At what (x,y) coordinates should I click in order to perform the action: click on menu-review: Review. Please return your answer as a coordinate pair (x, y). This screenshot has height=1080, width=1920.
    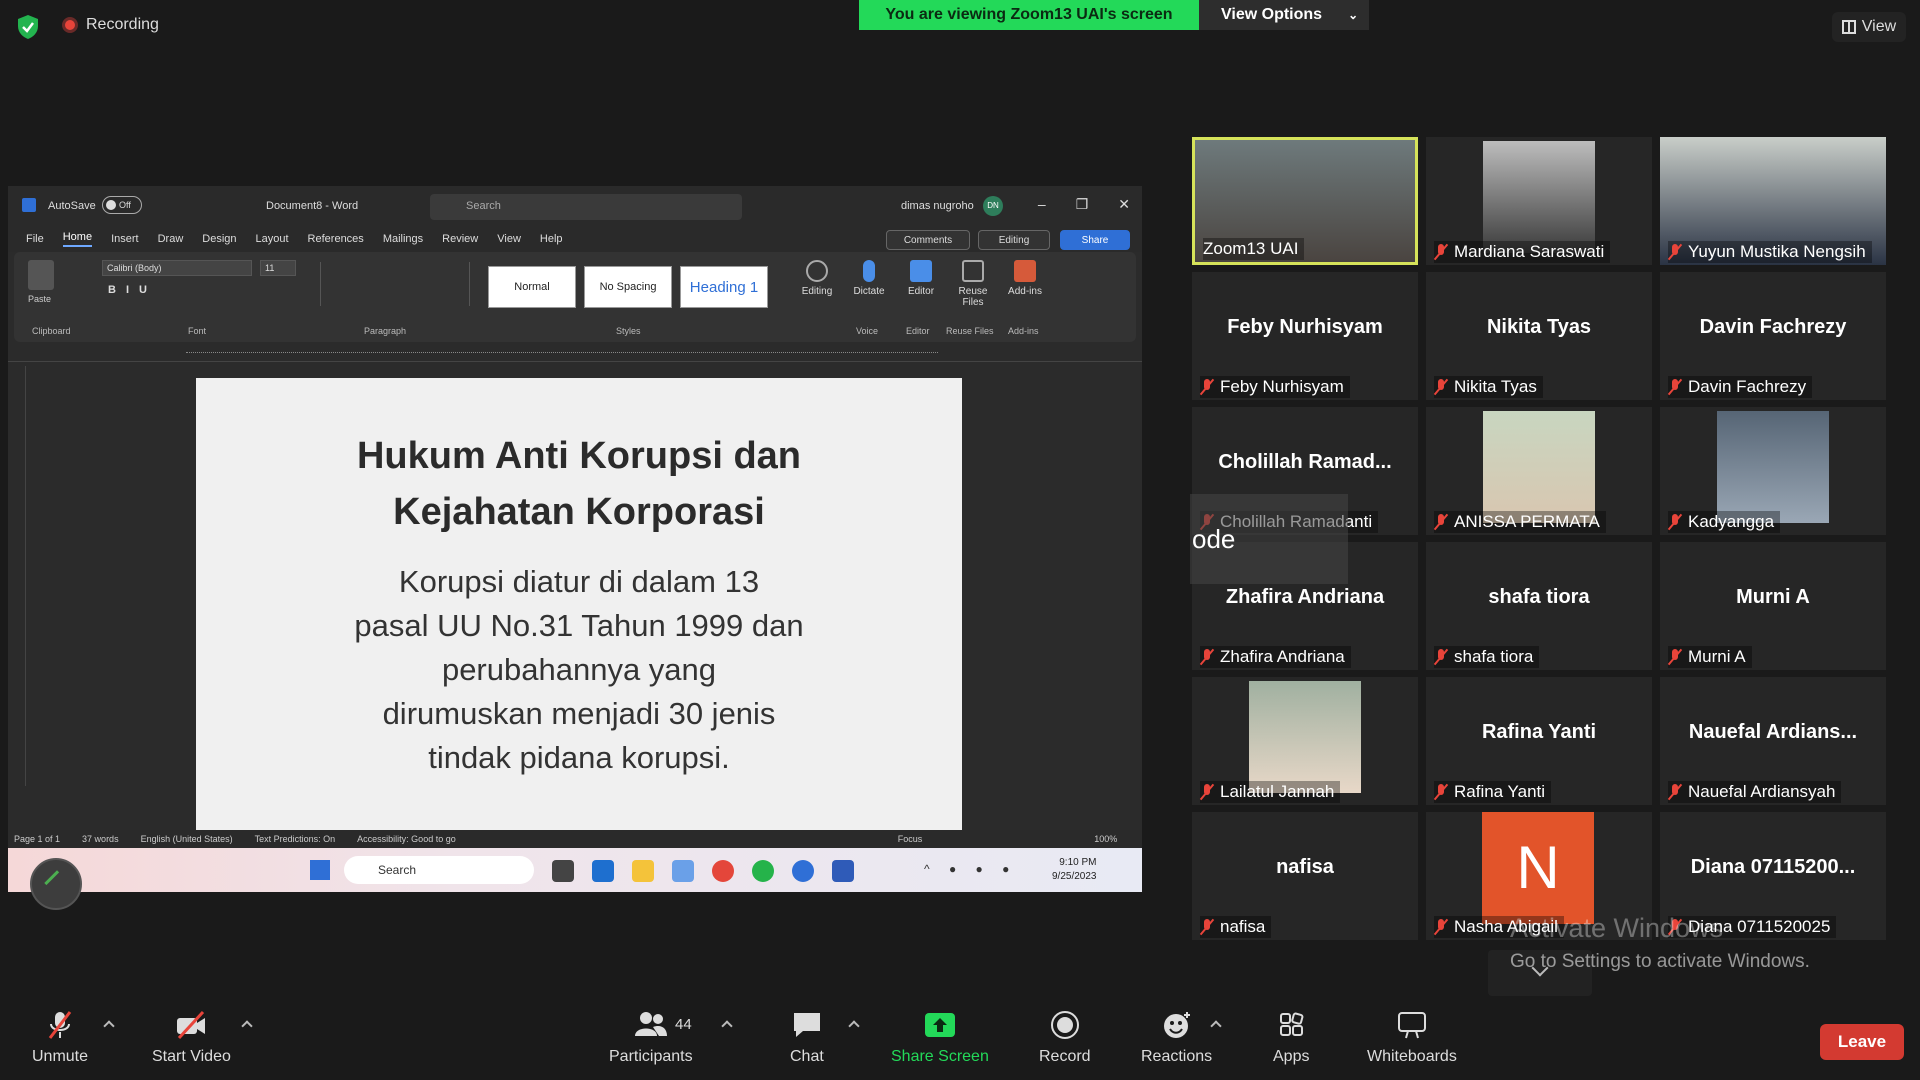
    Looking at the image, I should click on (460, 239).